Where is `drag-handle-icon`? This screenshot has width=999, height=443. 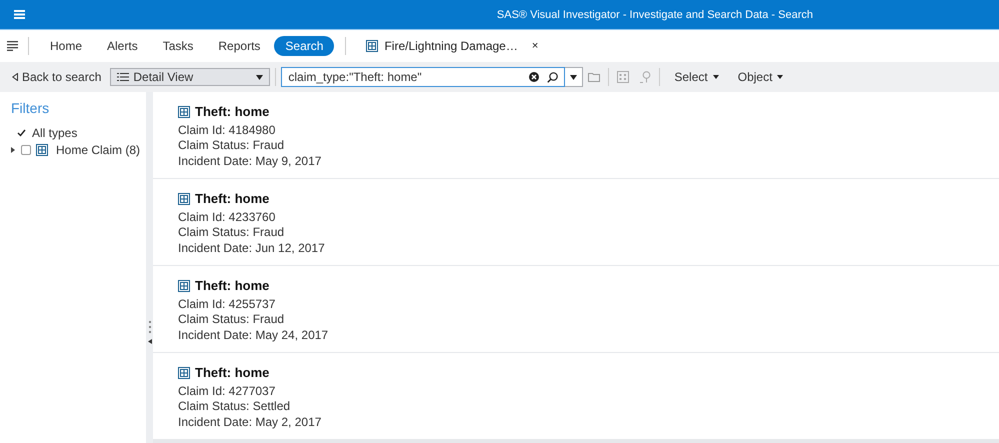
drag-handle-icon is located at coordinates (149, 327).